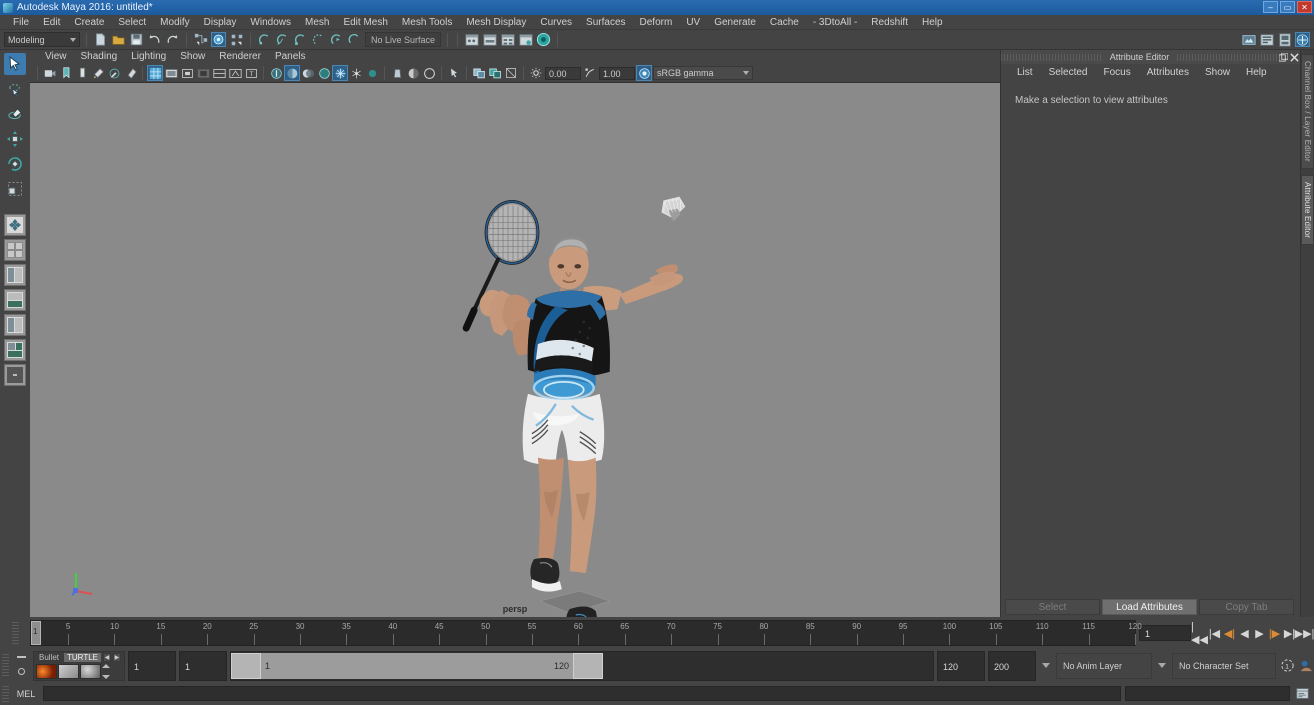 The width and height of the screenshot is (1314, 705). What do you see at coordinates (605, 22) in the screenshot?
I see `menu-surfaces: Surfaces` at bounding box center [605, 22].